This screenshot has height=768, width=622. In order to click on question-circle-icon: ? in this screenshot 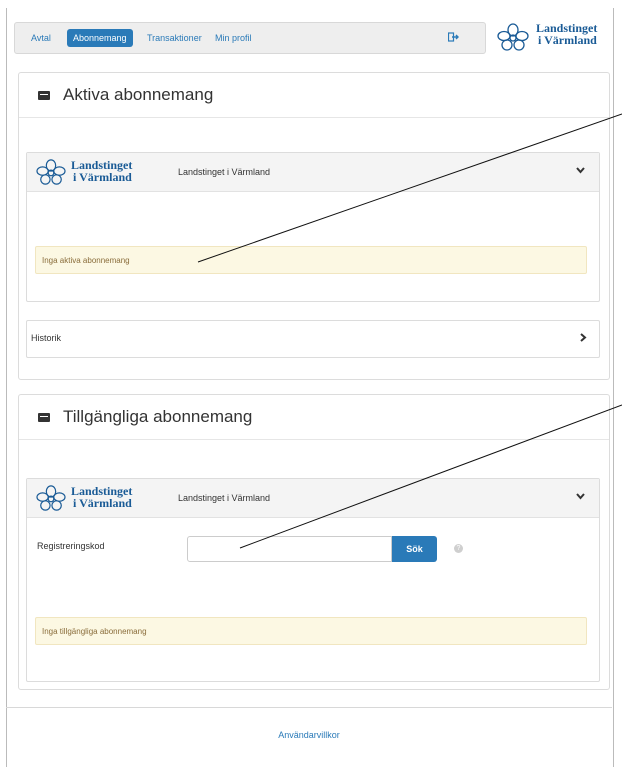, I will do `click(458, 548)`.